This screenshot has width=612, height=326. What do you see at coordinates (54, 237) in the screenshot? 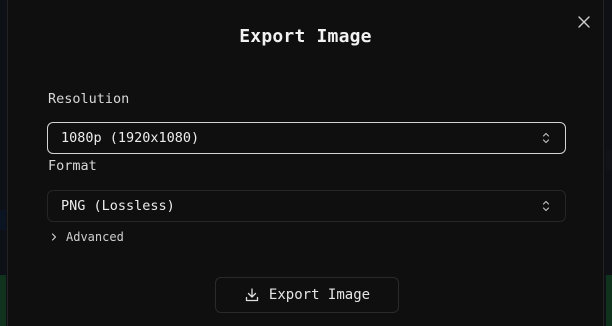
I see `chevron-right-icon` at bounding box center [54, 237].